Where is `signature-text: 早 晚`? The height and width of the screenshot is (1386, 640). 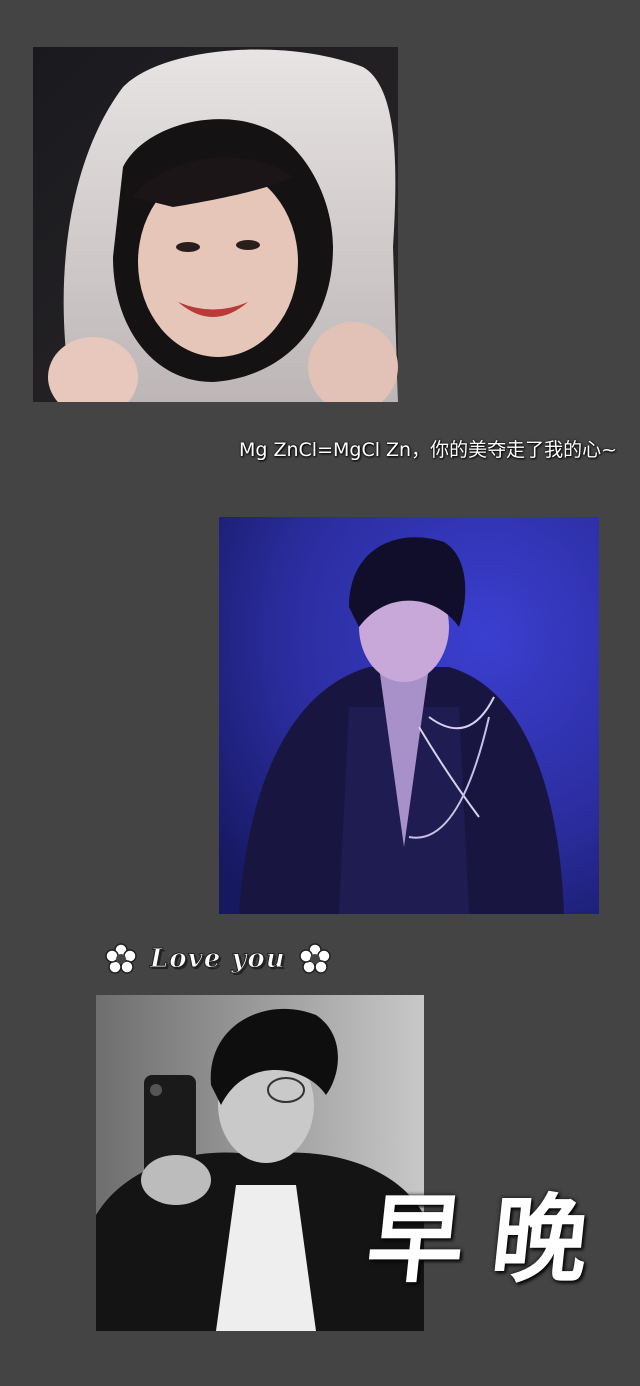
signature-text: 早 晚 is located at coordinates (490, 1240).